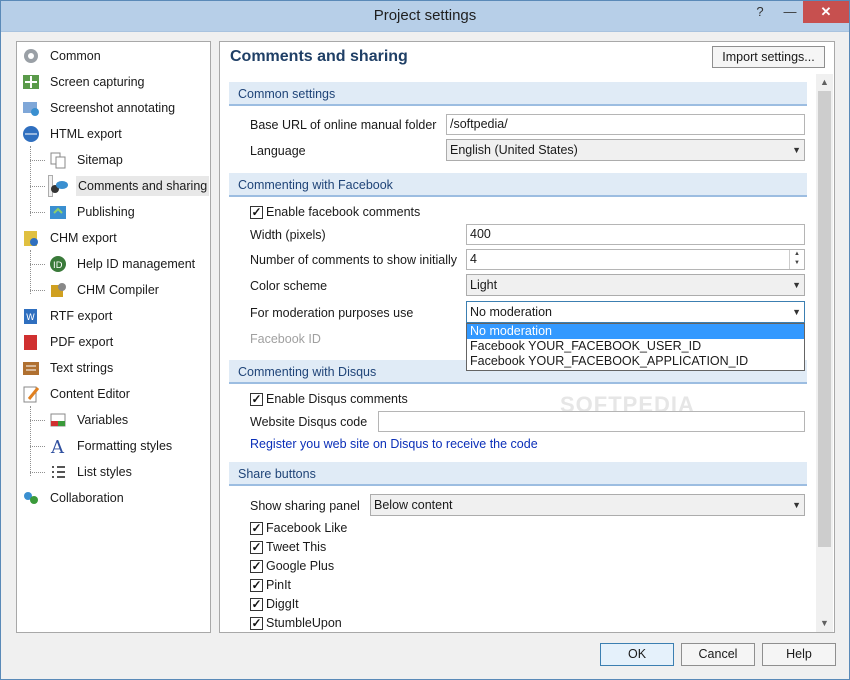 The height and width of the screenshot is (680, 850). Describe the element at coordinates (824, 319) in the screenshot. I see `scroll-thumb` at that location.